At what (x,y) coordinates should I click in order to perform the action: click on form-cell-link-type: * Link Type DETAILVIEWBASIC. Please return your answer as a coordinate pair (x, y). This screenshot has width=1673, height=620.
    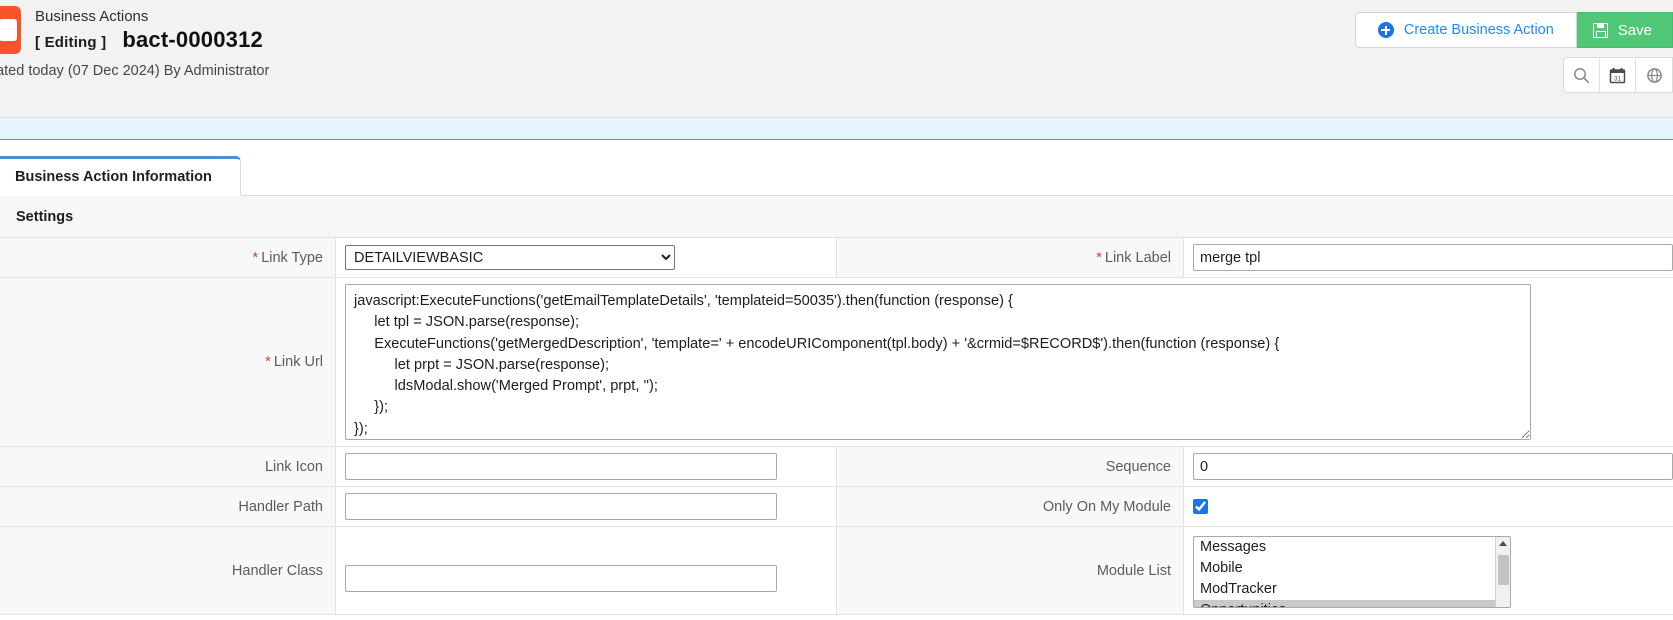
    Looking at the image, I should click on (418, 257).